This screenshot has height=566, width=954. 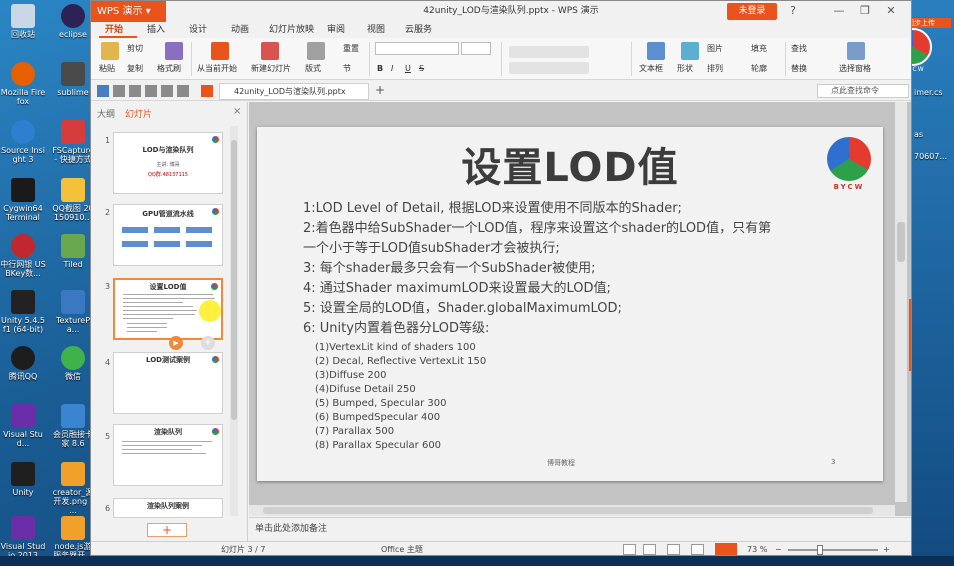 I want to click on underline-button: U, so click(x=408, y=68).